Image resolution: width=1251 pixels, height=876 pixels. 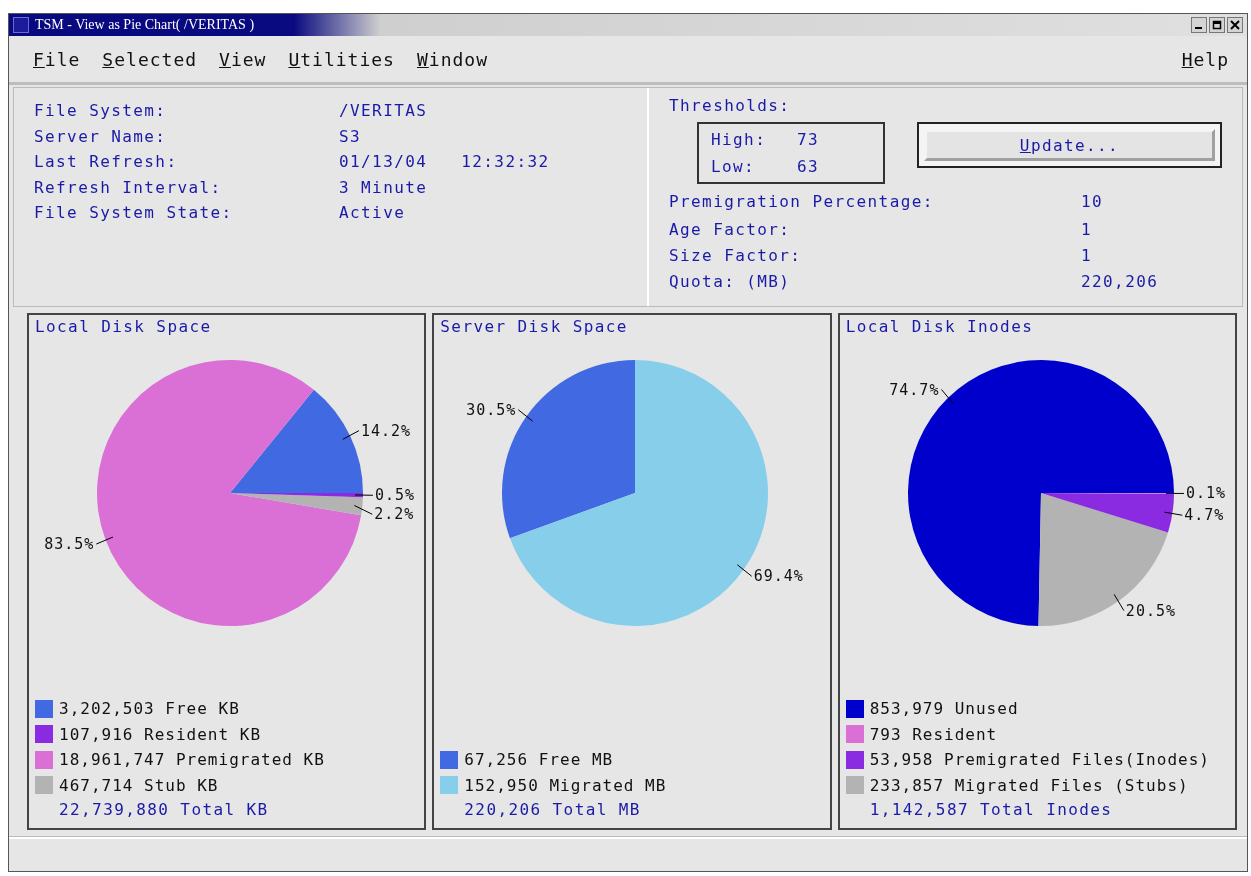 I want to click on chart-title: Local Disk Inodes, so click(x=940, y=327).